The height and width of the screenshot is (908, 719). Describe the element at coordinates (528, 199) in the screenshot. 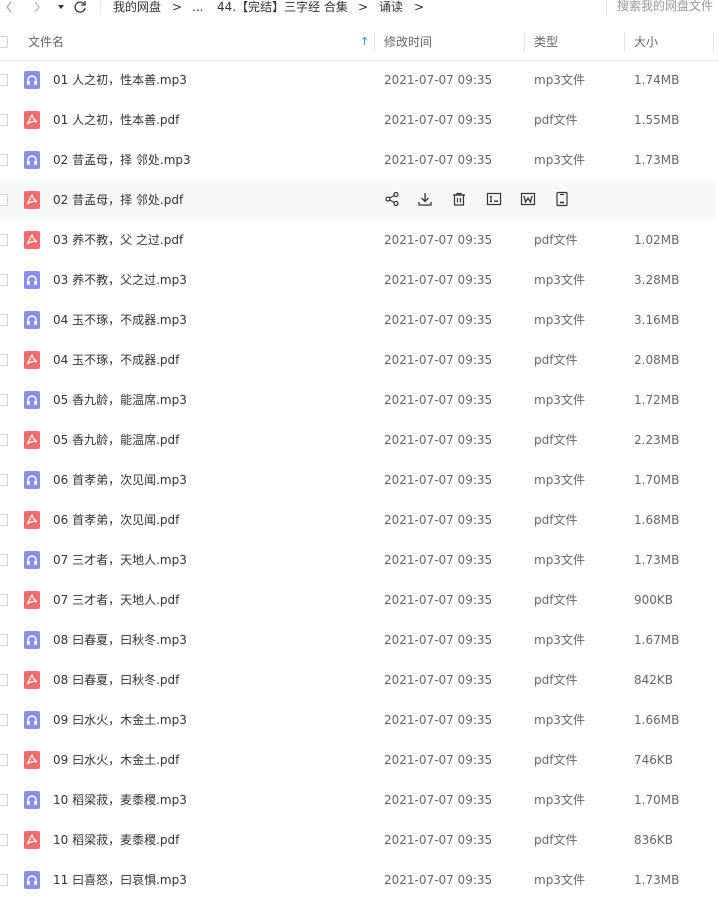

I see `word-convert-icon` at that location.